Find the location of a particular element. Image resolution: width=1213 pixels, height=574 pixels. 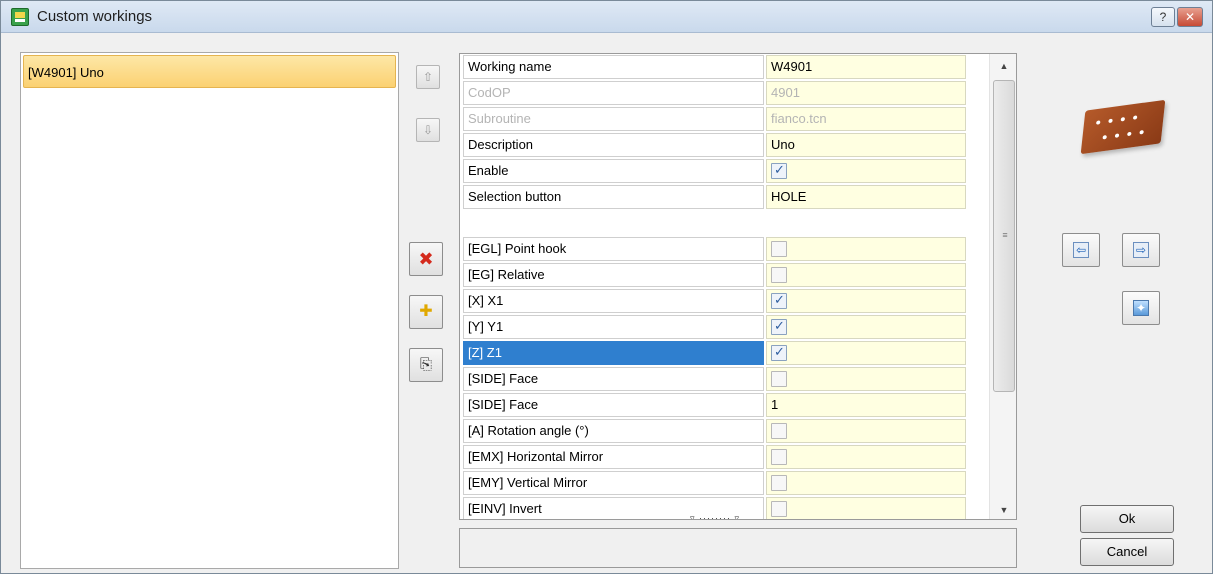

property-value: 1 is located at coordinates (866, 405).